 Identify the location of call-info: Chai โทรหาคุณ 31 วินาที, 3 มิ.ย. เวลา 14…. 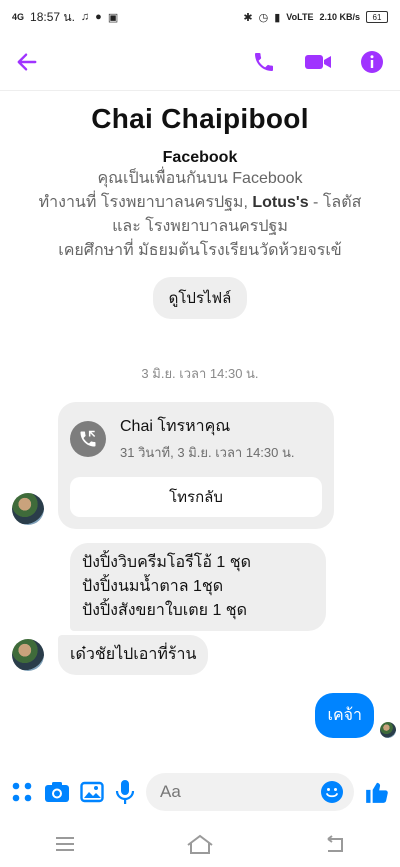
(196, 438).